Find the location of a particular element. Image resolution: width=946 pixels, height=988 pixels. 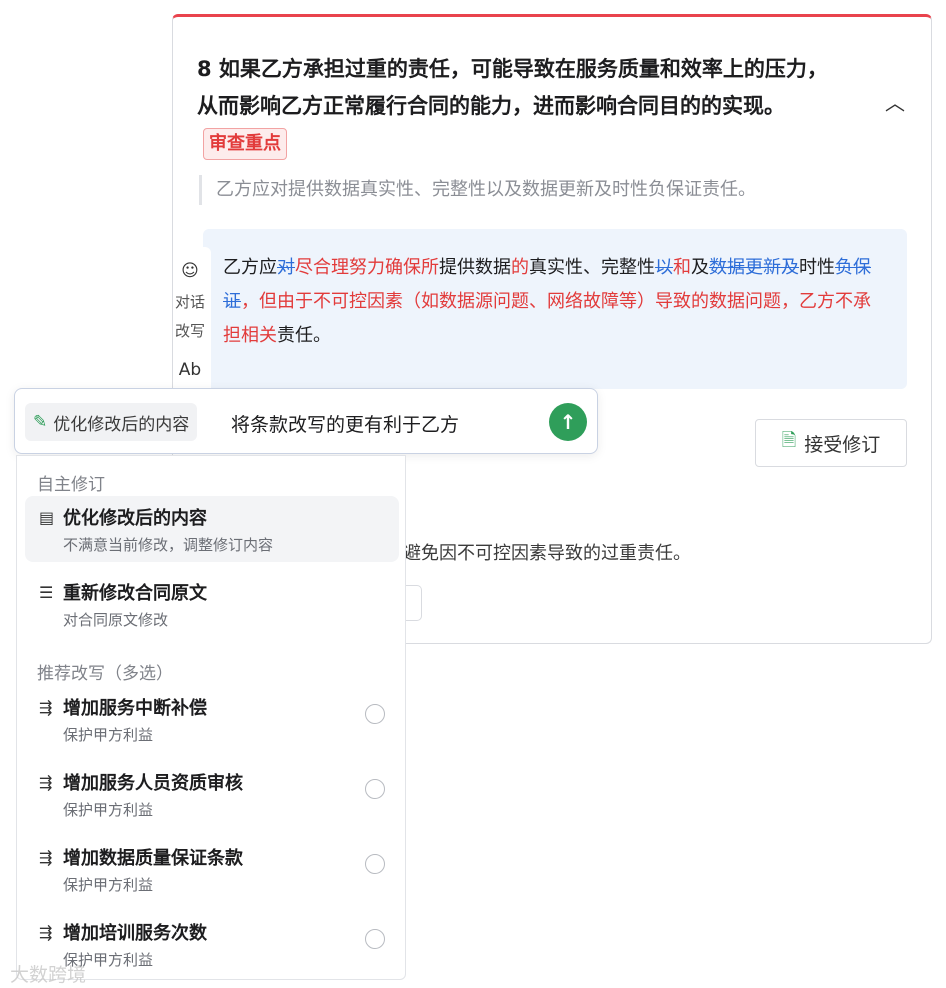

option-rewrite-original: ☰ 重新修改合同原文 对合同原文修改 is located at coordinates (212, 604).